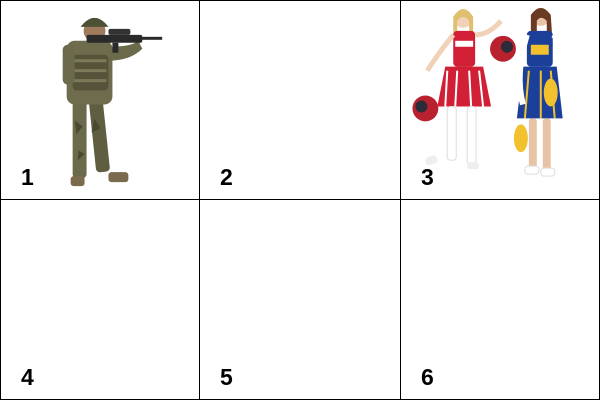 The height and width of the screenshot is (400, 600). Describe the element at coordinates (427, 377) in the screenshot. I see `cell-number: 6` at that location.